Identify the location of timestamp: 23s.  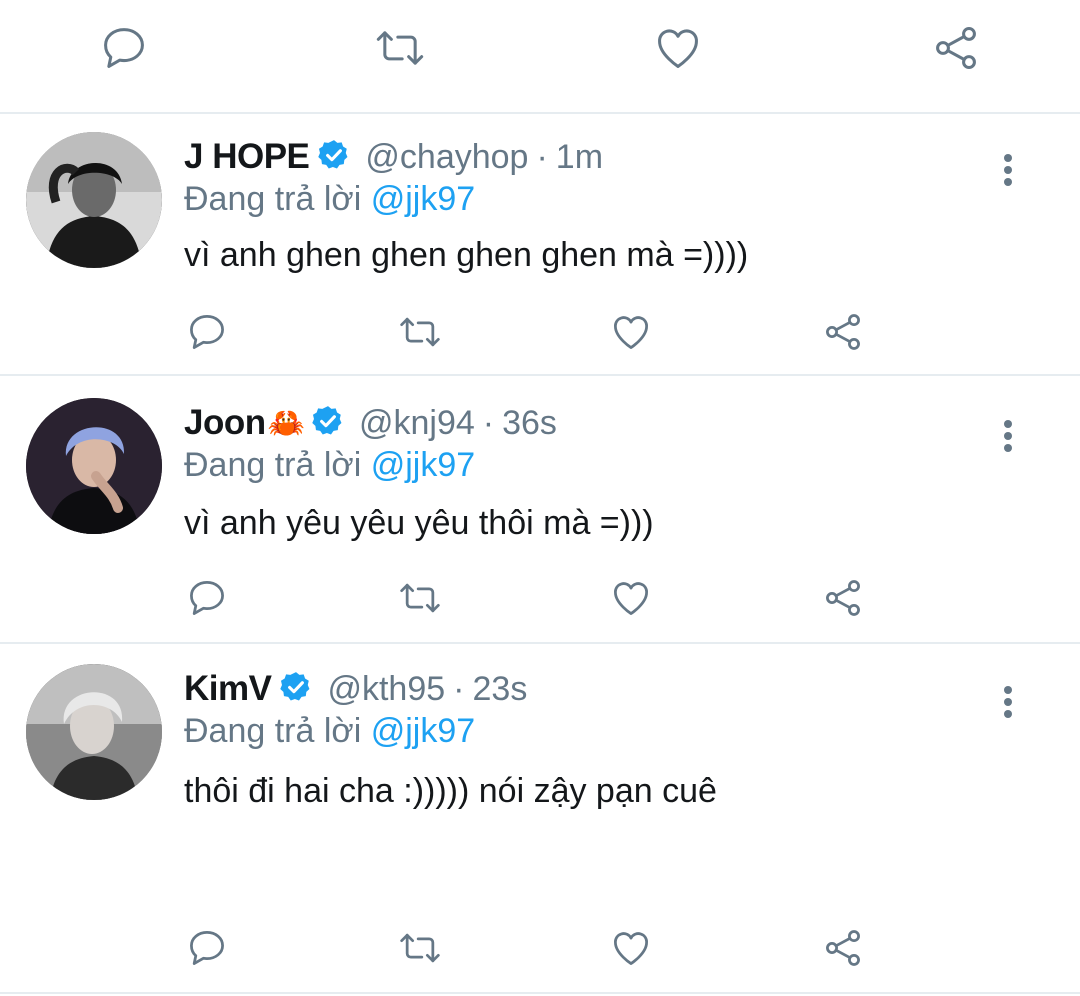
(500, 689).